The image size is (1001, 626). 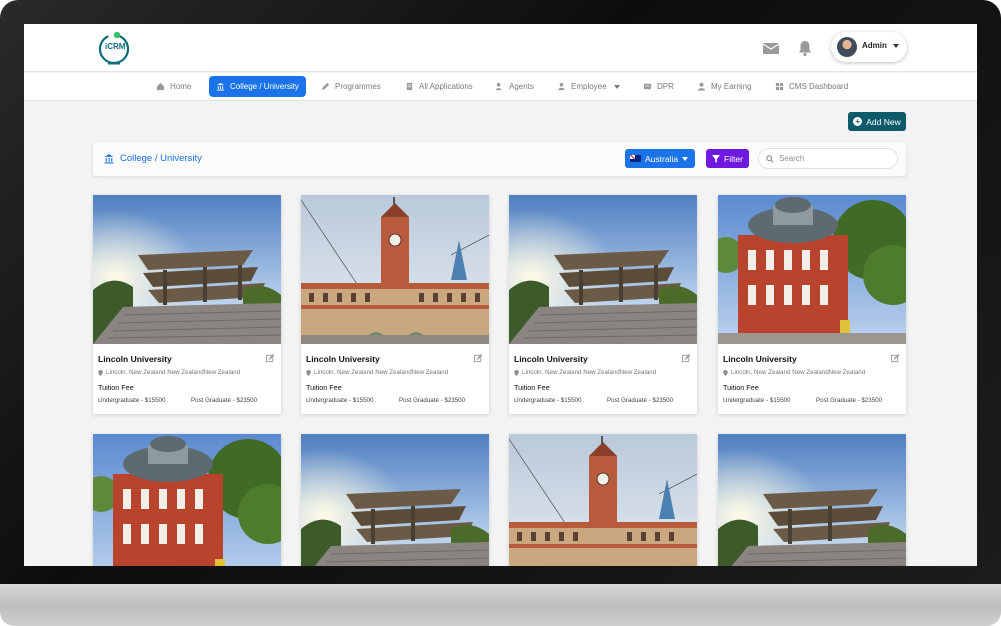 I want to click on dpr-icon, so click(x=647, y=86).